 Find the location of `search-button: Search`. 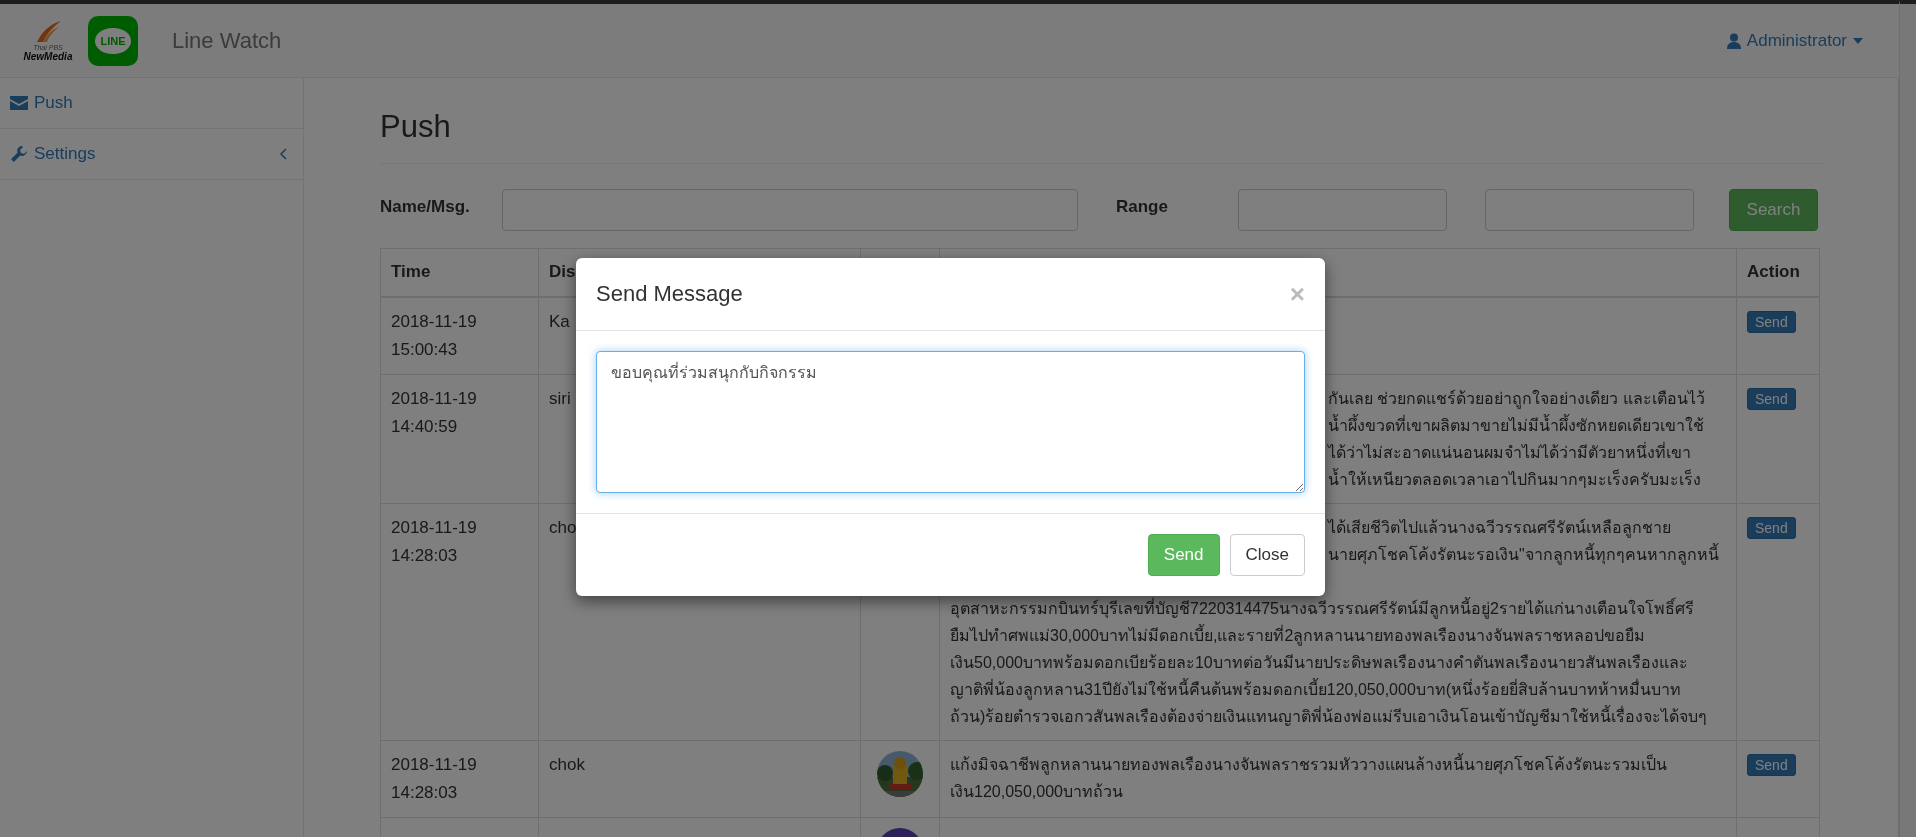

search-button: Search is located at coordinates (1773, 210).